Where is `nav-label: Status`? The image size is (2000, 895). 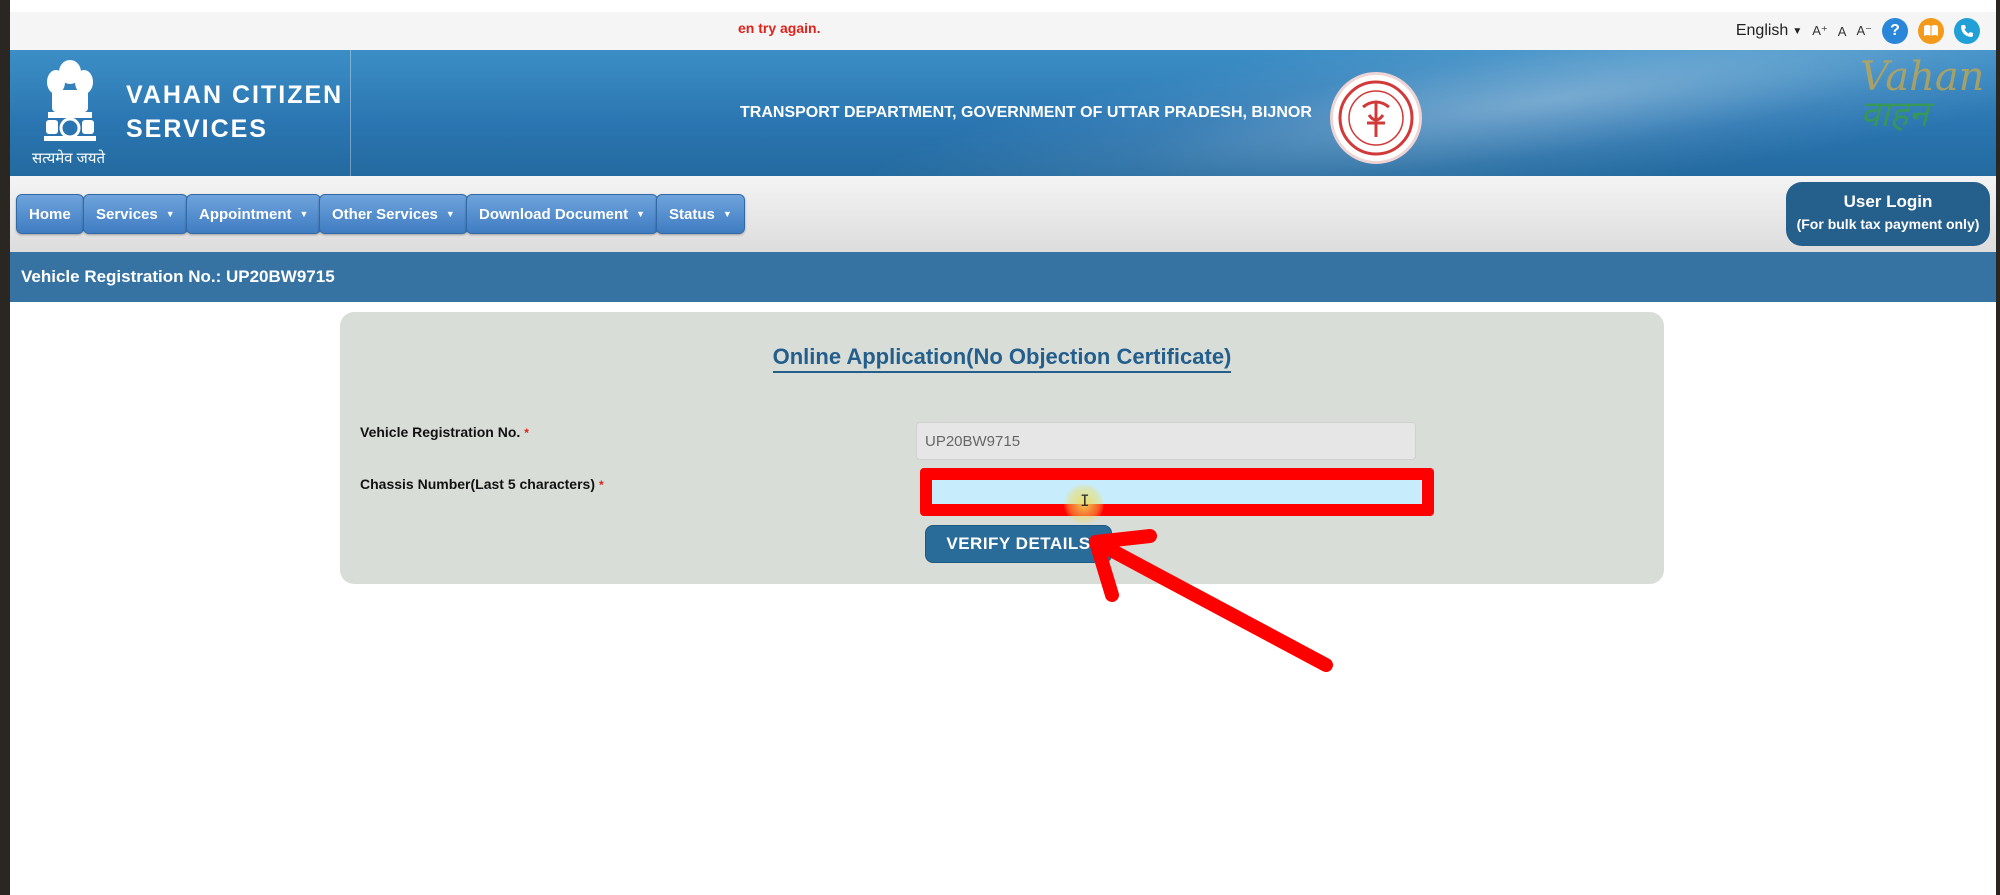
nav-label: Status is located at coordinates (692, 214).